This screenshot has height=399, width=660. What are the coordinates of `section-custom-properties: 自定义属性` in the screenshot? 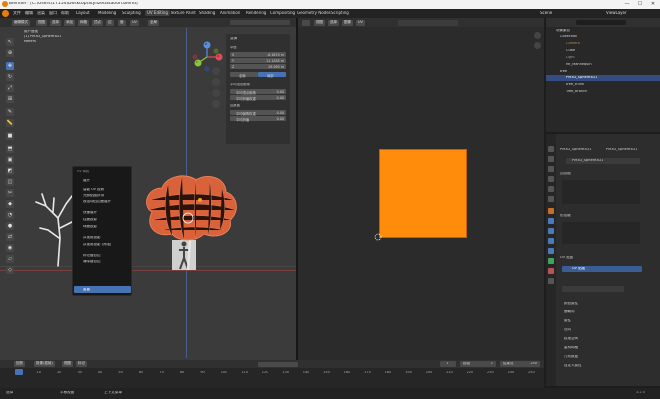 It's located at (573, 366).